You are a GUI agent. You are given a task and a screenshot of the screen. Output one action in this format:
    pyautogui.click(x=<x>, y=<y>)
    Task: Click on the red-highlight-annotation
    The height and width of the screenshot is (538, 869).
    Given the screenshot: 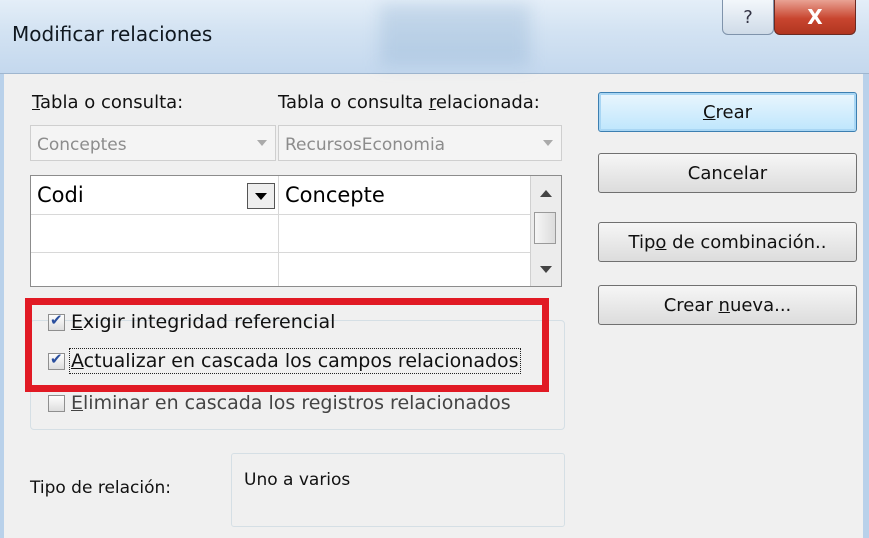 What is the action you would take?
    pyautogui.click(x=287, y=345)
    